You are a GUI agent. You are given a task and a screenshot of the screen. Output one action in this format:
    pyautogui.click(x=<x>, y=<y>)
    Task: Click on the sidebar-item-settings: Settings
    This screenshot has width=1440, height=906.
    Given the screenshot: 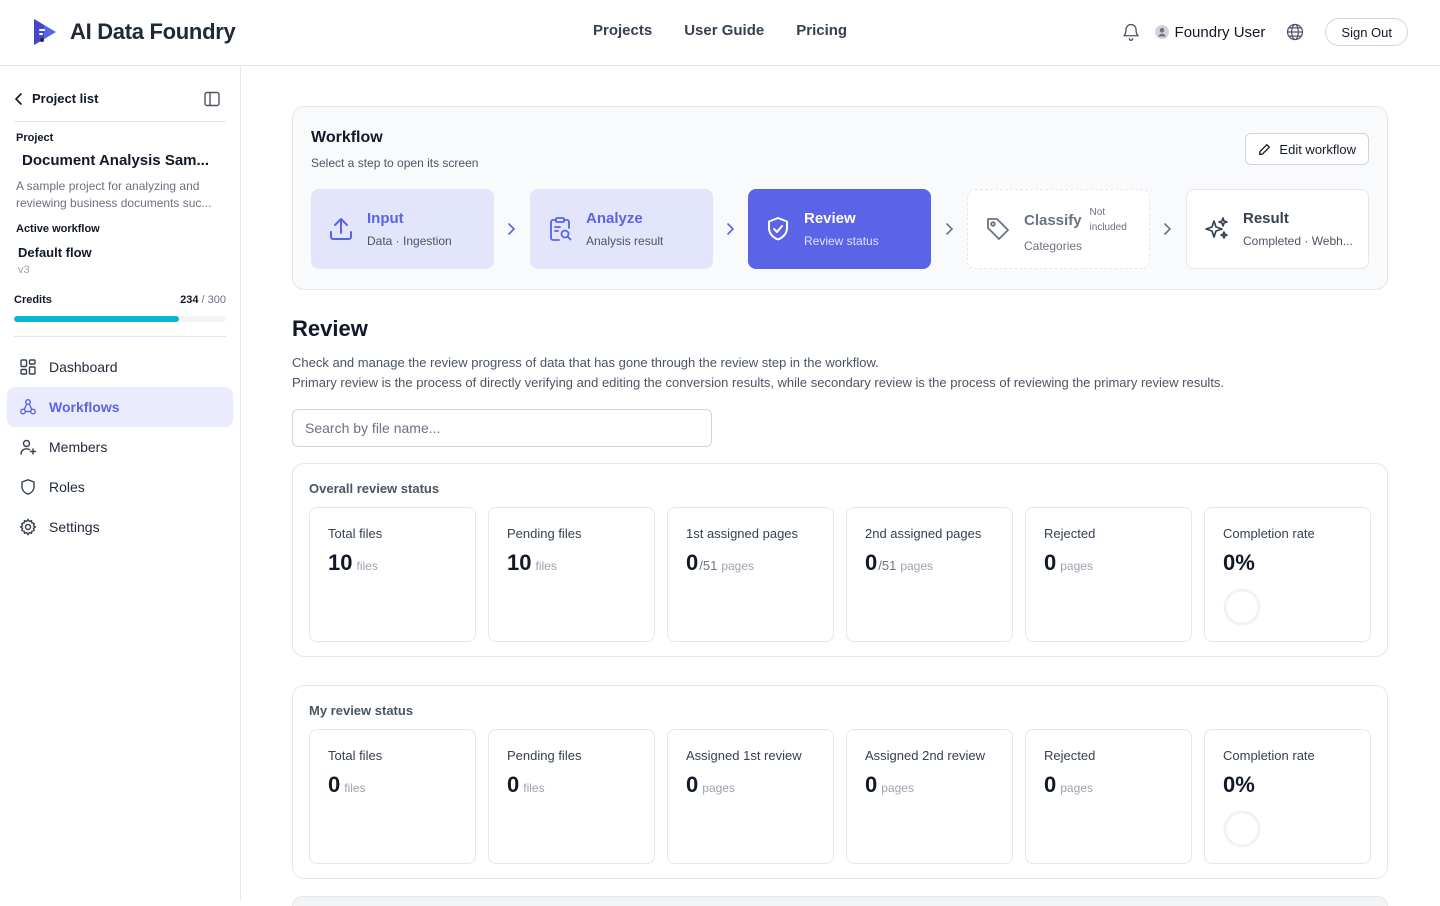 What is the action you would take?
    pyautogui.click(x=120, y=527)
    